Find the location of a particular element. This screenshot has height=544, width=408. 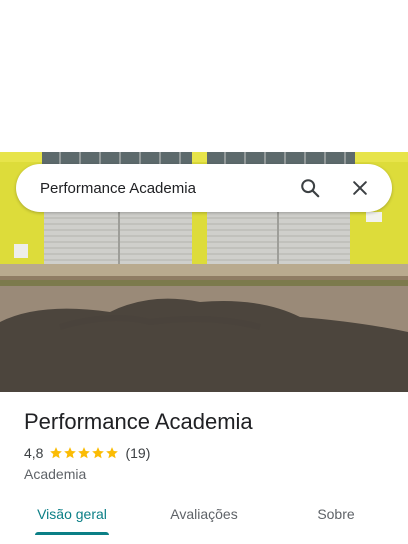

place-category: Academia is located at coordinates (55, 474).